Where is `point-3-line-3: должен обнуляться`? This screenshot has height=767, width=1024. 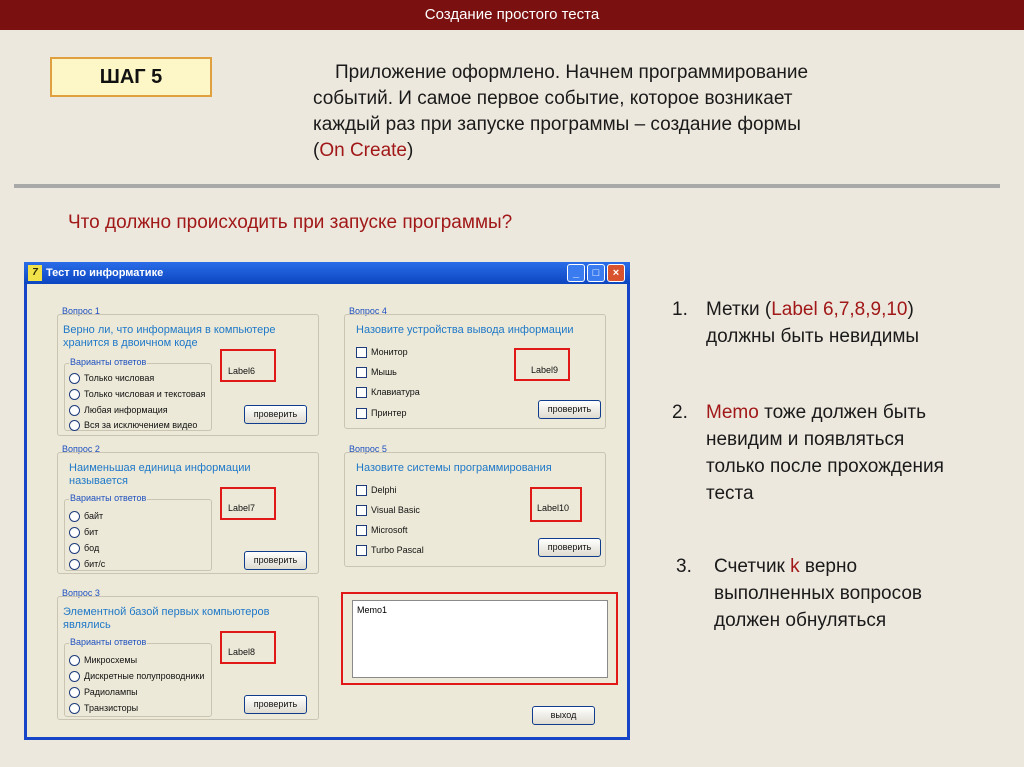
point-3-line-3: должен обнуляться is located at coordinates (800, 620).